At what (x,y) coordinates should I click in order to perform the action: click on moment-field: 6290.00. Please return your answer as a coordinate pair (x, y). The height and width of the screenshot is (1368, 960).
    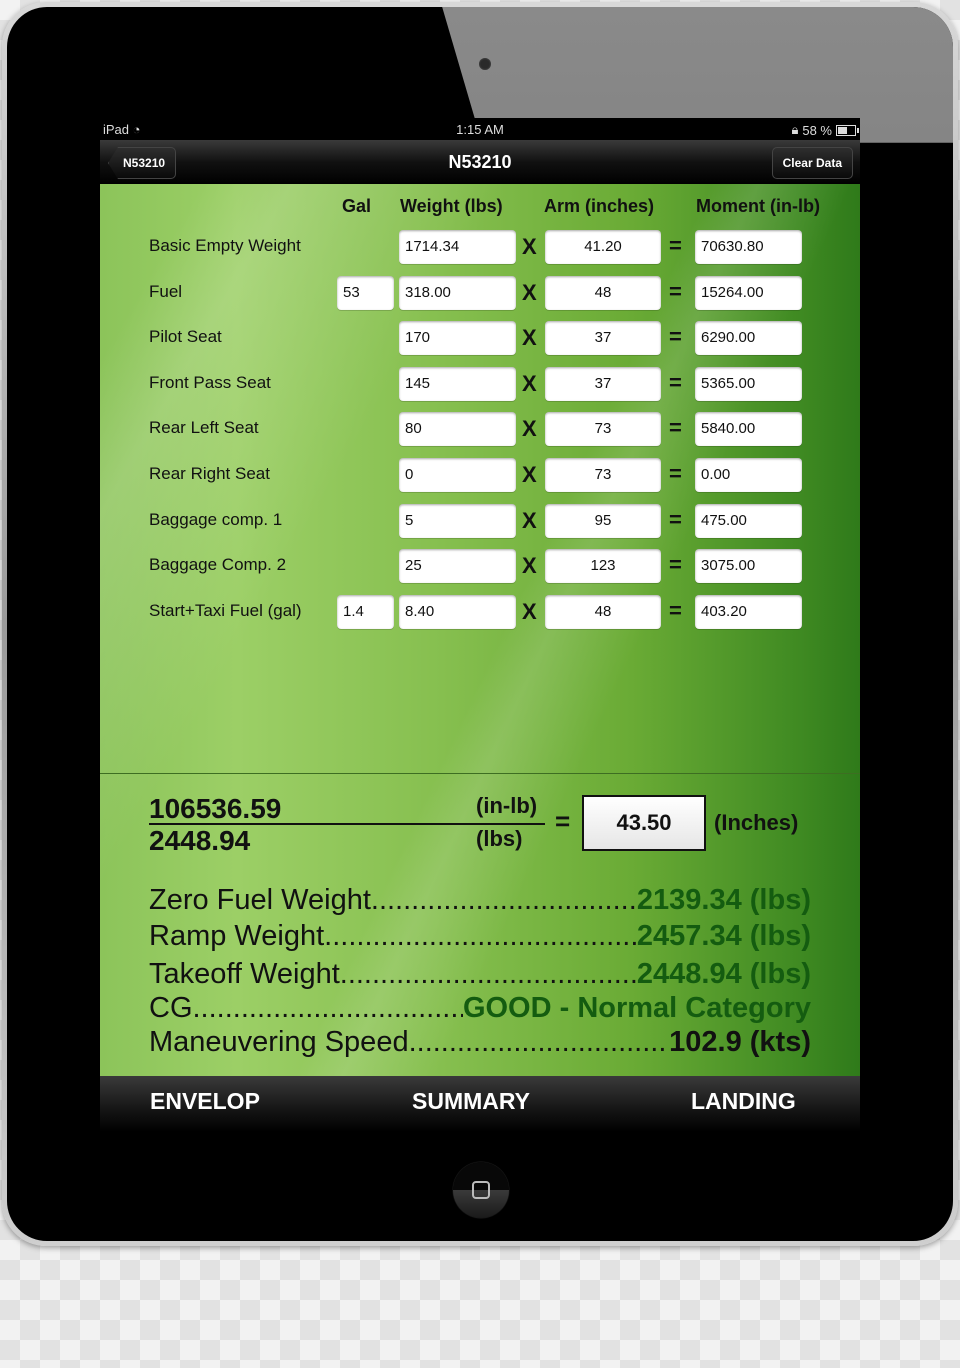
    Looking at the image, I should click on (748, 338).